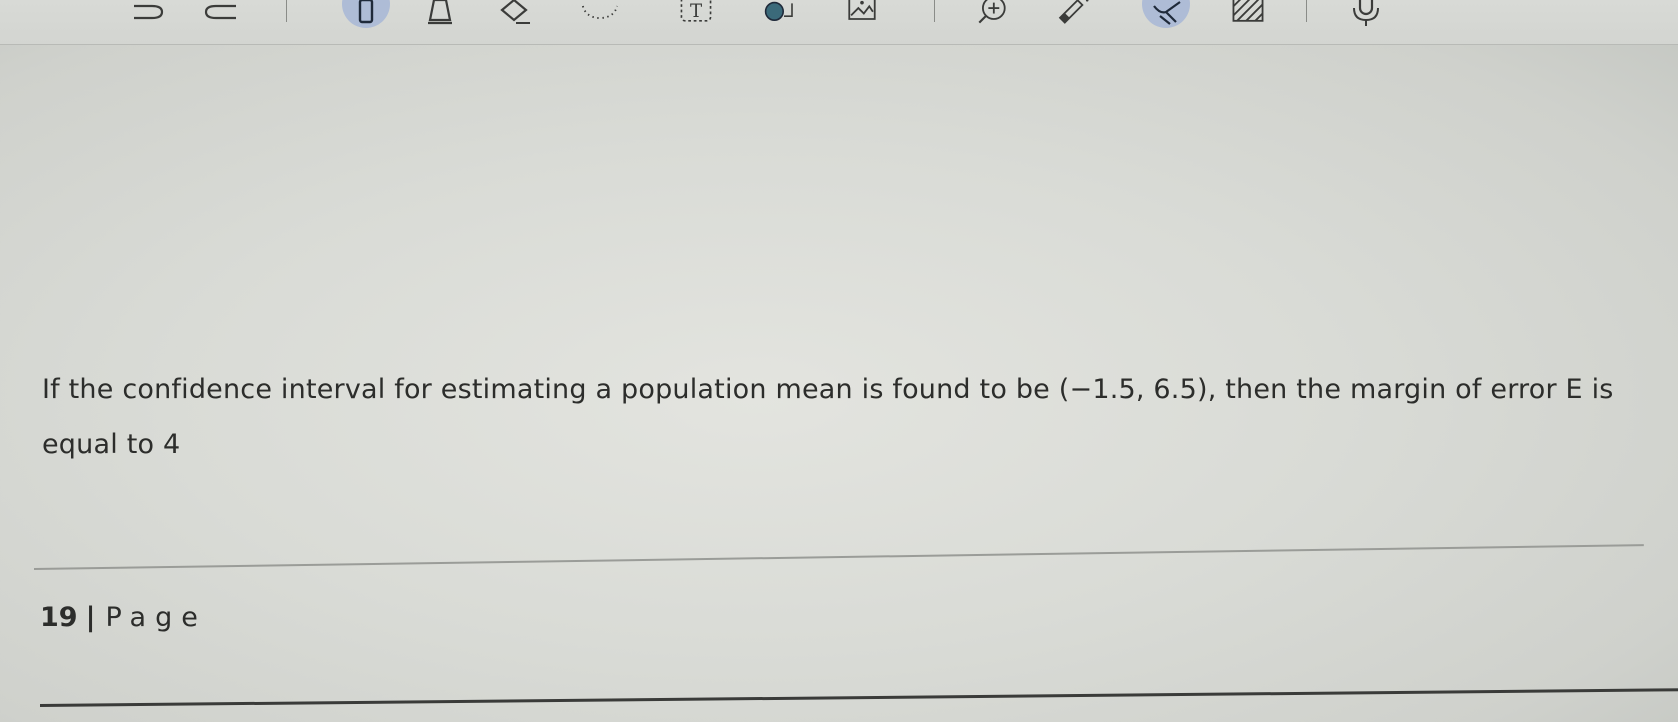 Image resolution: width=1678 pixels, height=722 pixels. I want to click on eraser-icon, so click(515, 12).